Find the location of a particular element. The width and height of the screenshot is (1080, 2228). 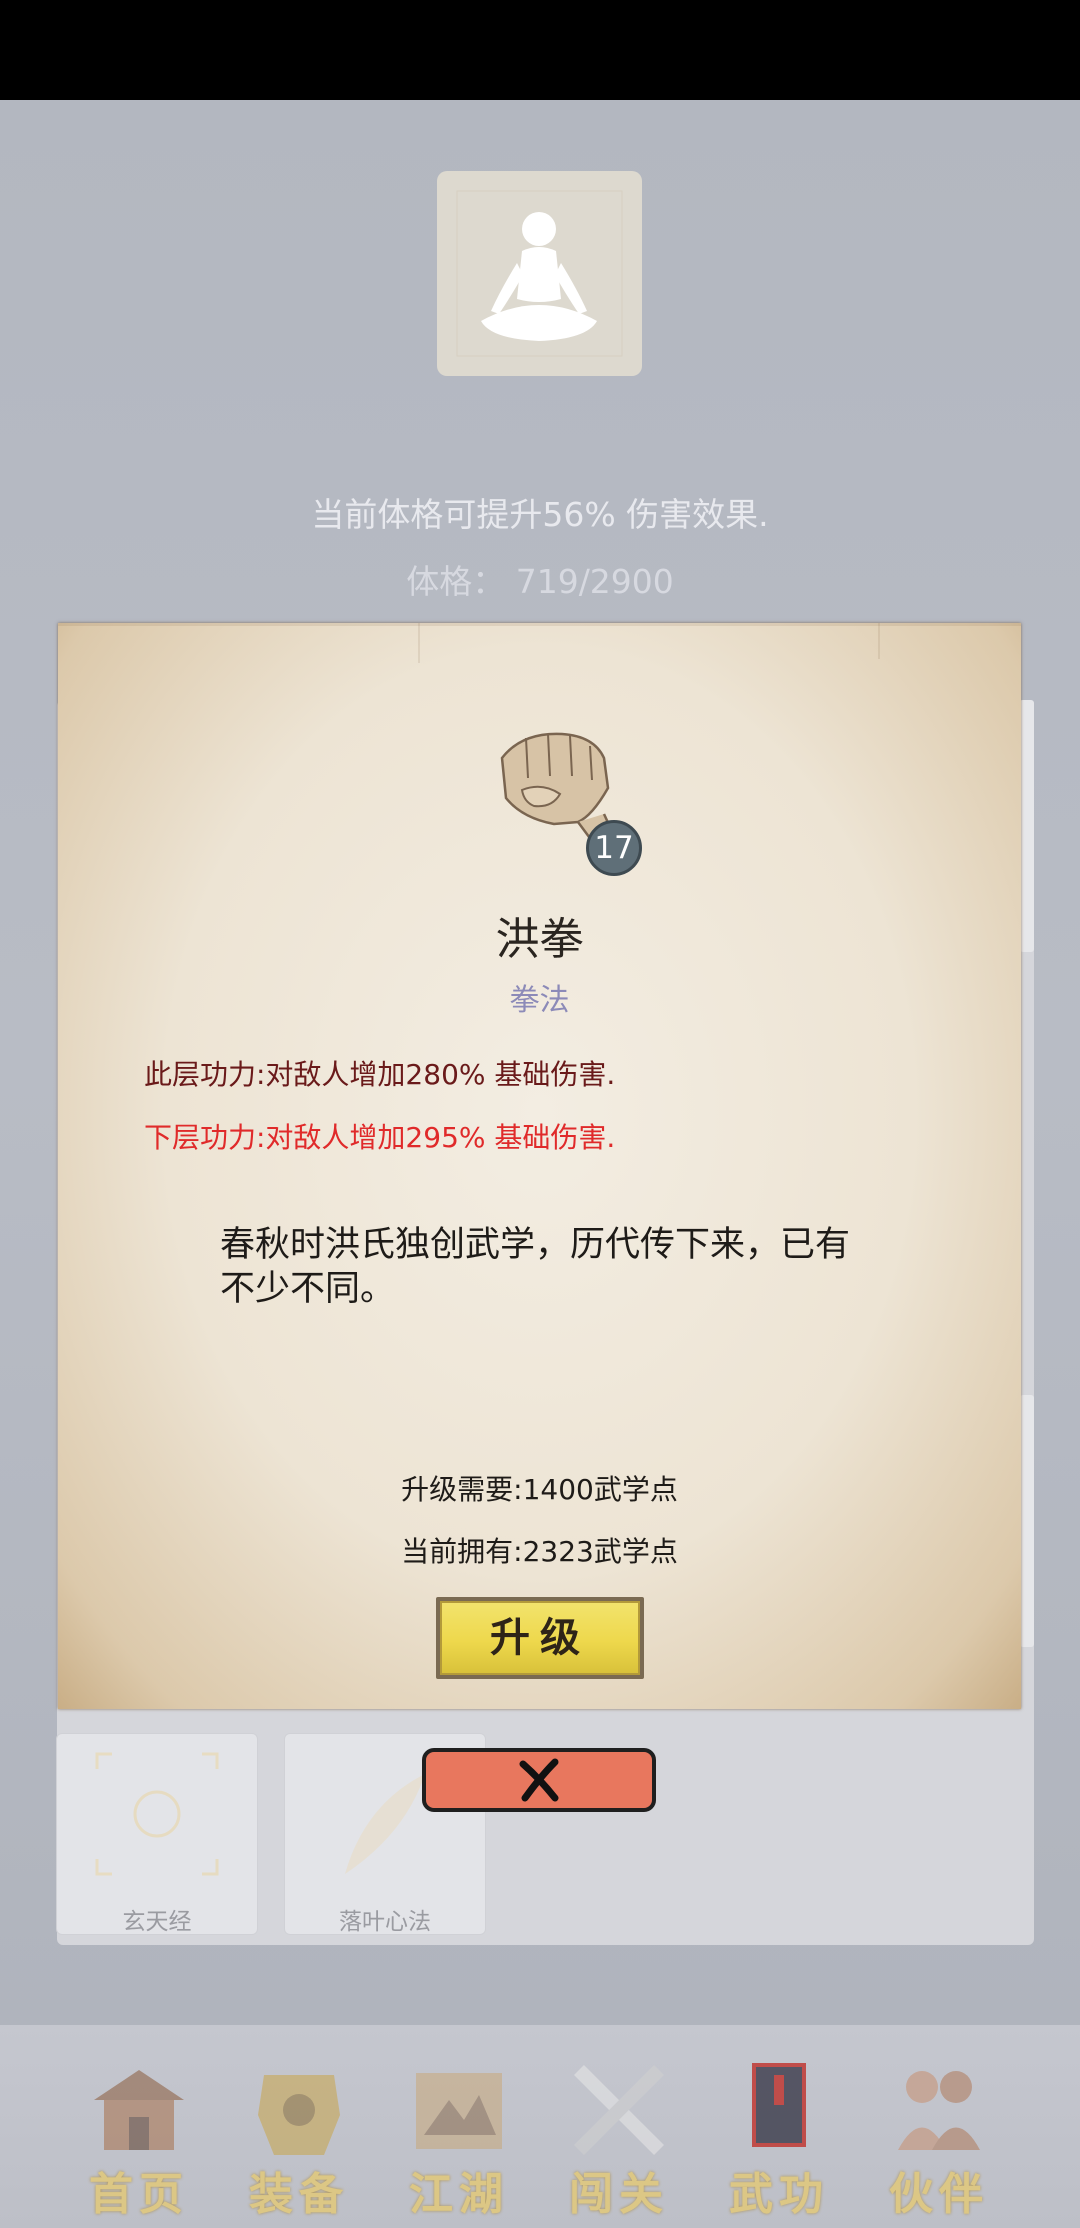

nav-equipment: 装备 is located at coordinates (299, 2137).